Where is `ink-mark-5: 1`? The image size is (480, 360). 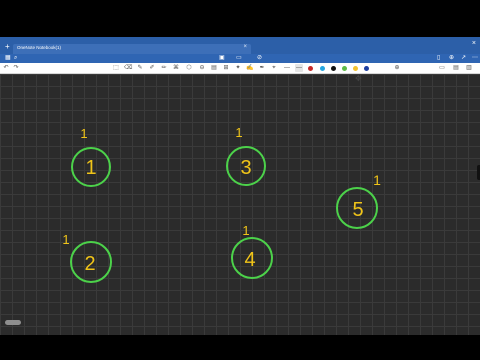 ink-mark-5: 1 is located at coordinates (377, 180).